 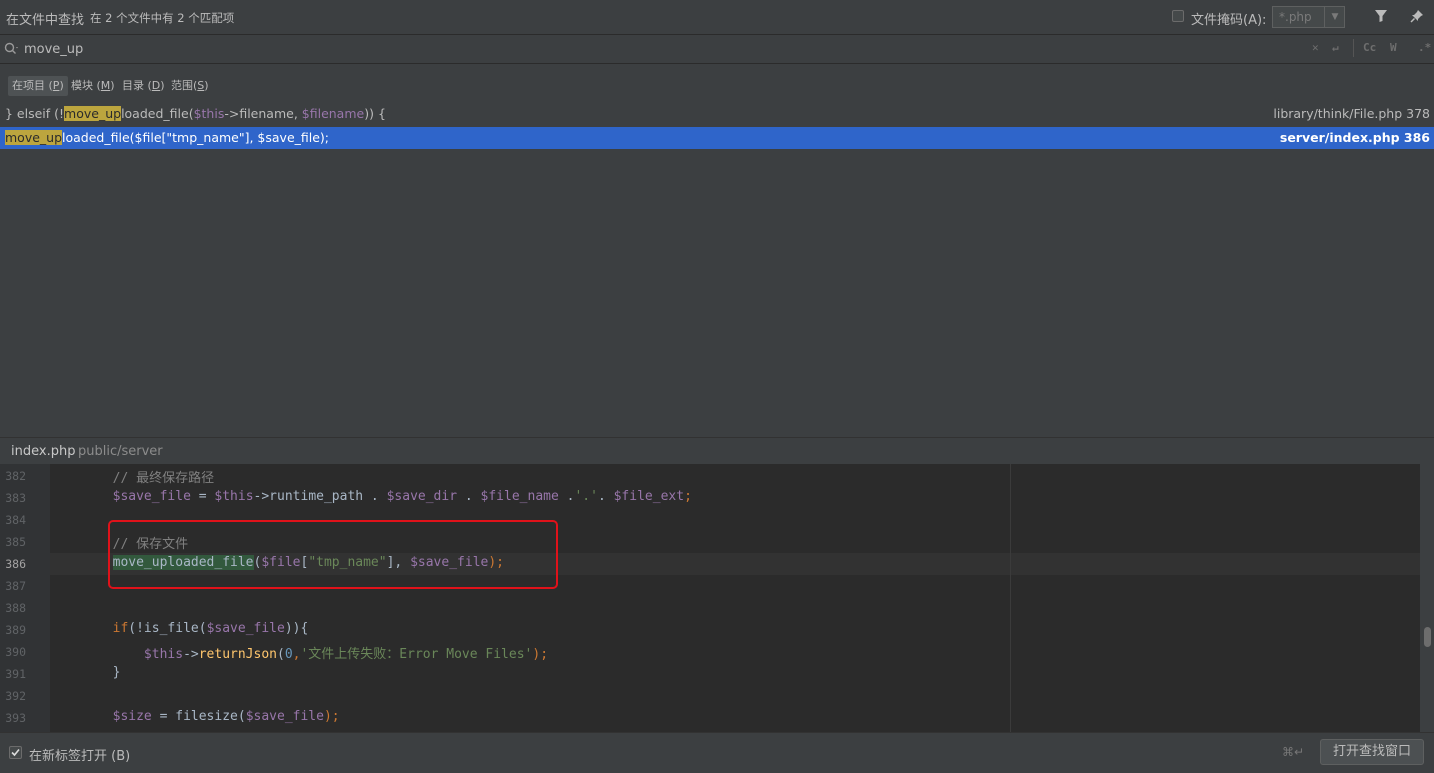 What do you see at coordinates (717, 752) in the screenshot?
I see `dialog-footer: 在新标签打开 (B) ⌘↵ 打开查找窗口` at bounding box center [717, 752].